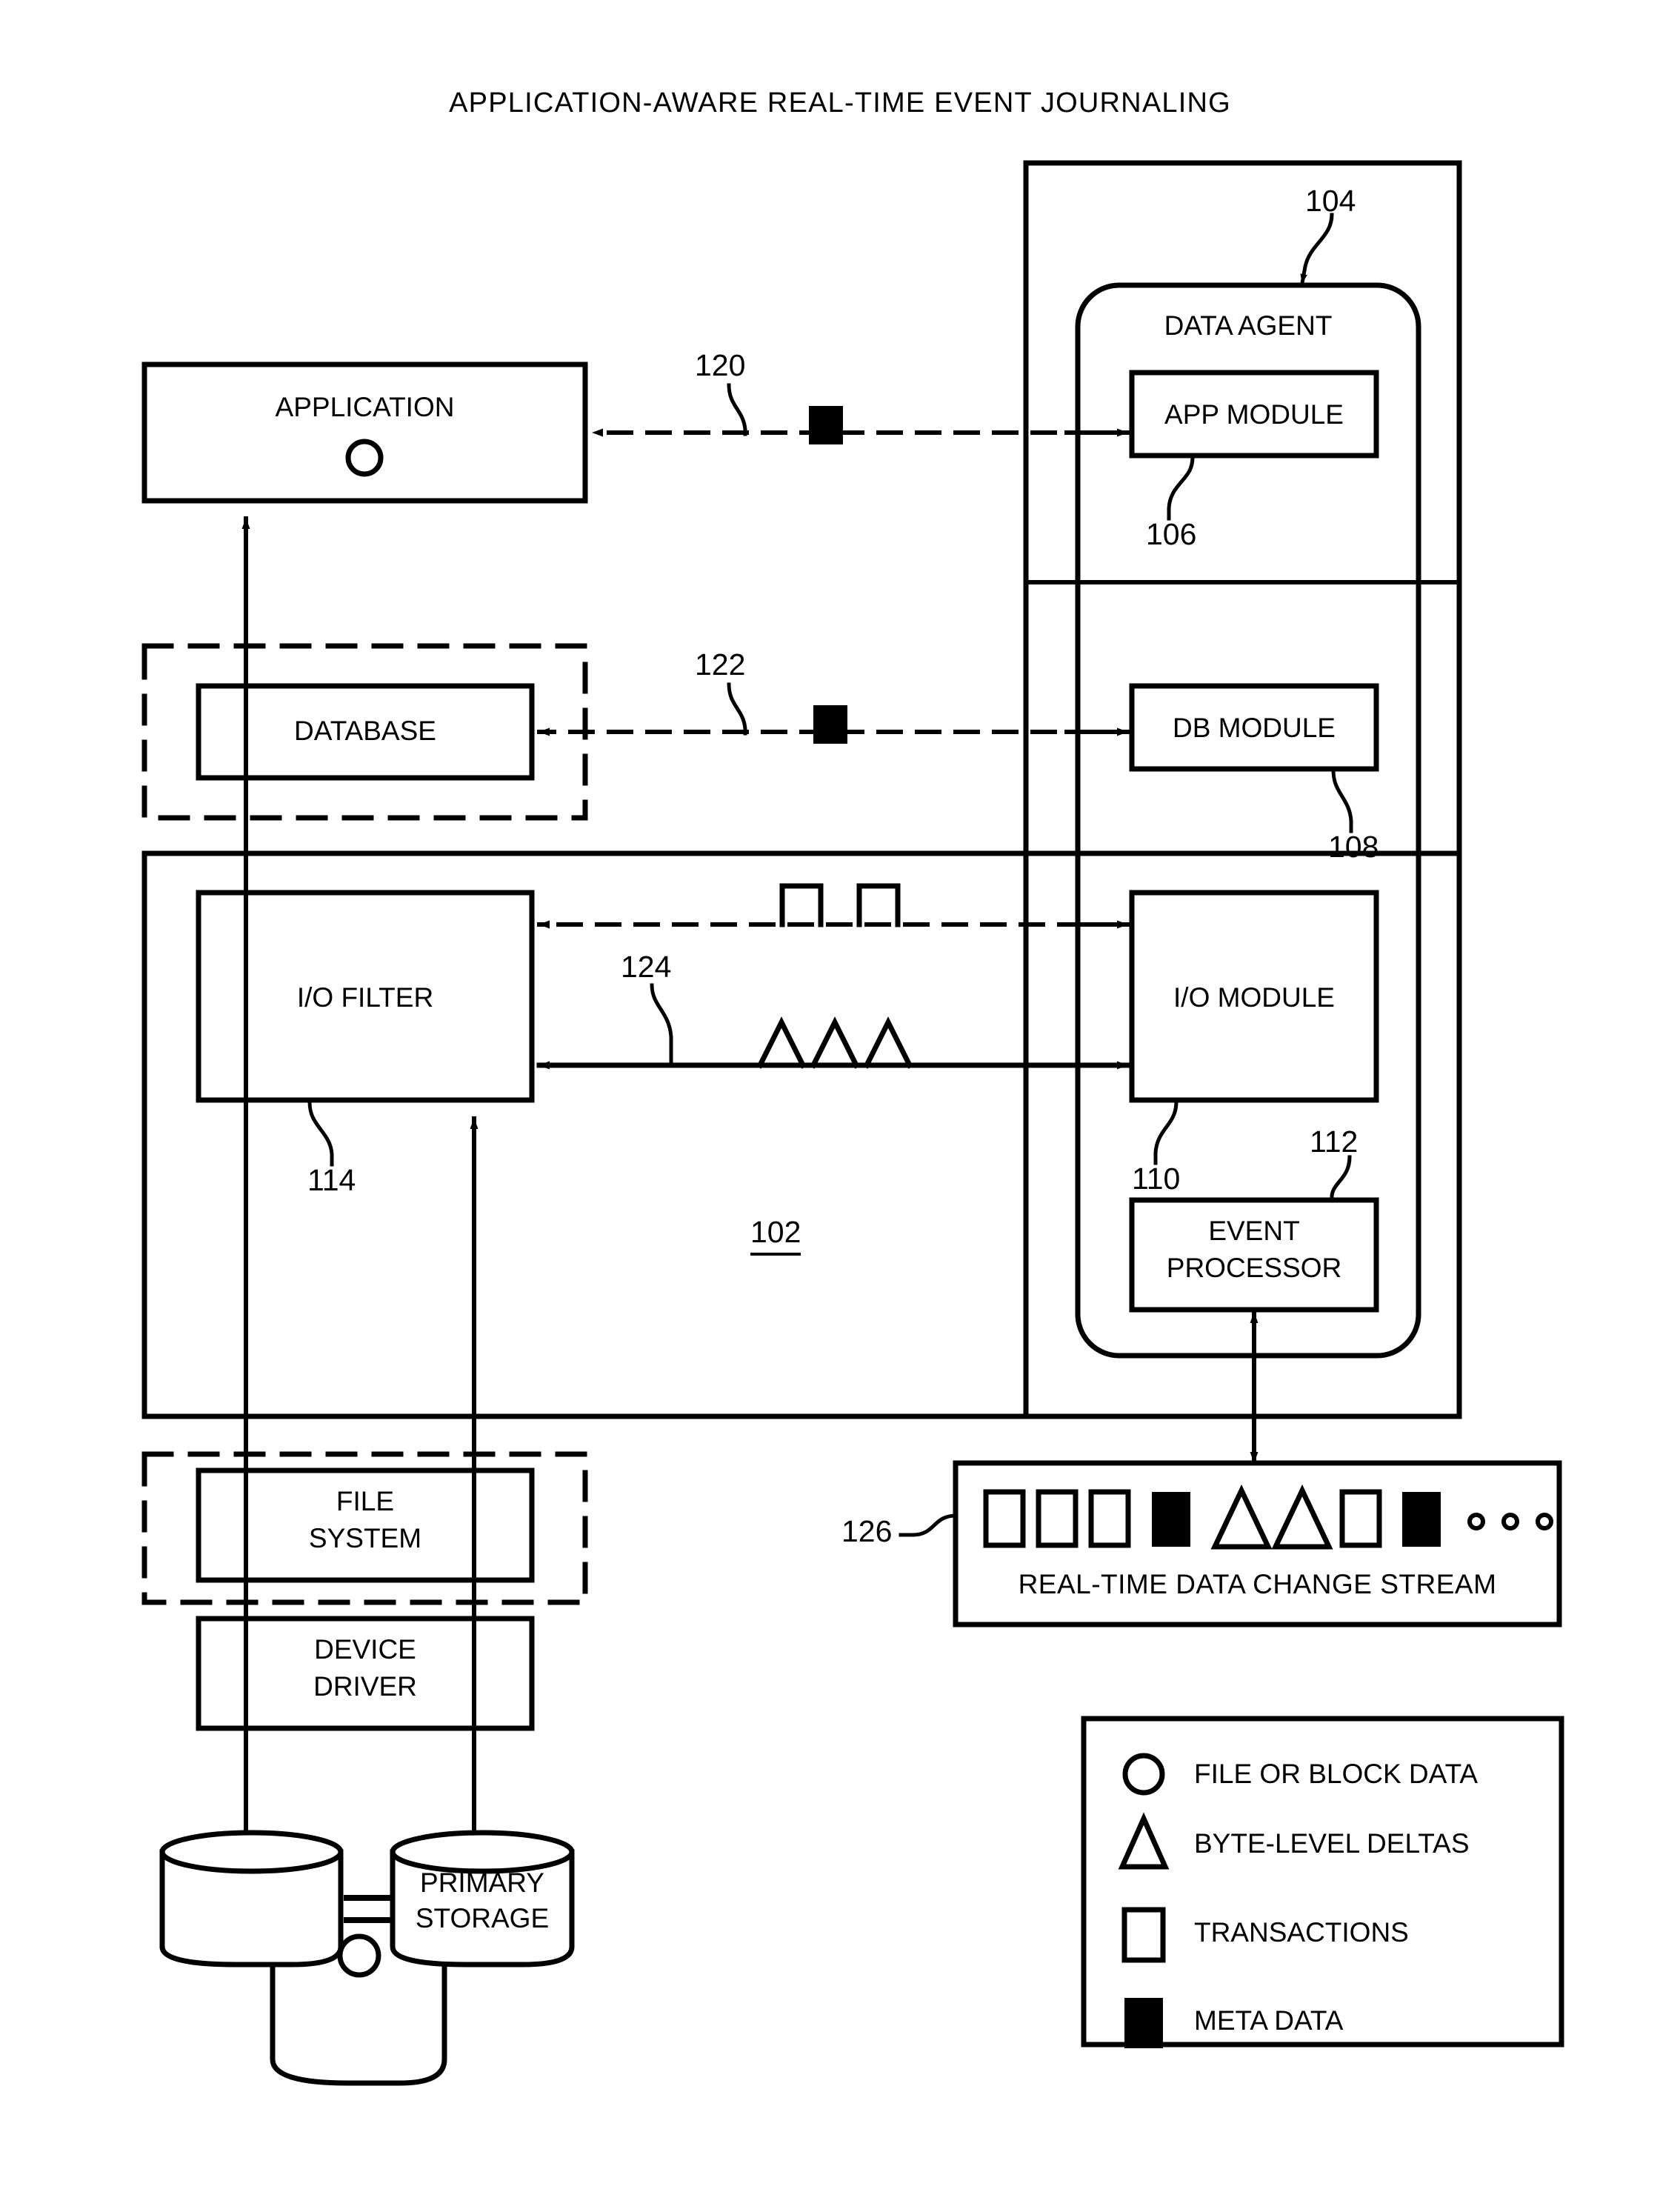 The height and width of the screenshot is (2189, 1680). I want to click on primary-storage-label-line1: PRIMARY, so click(482, 1883).